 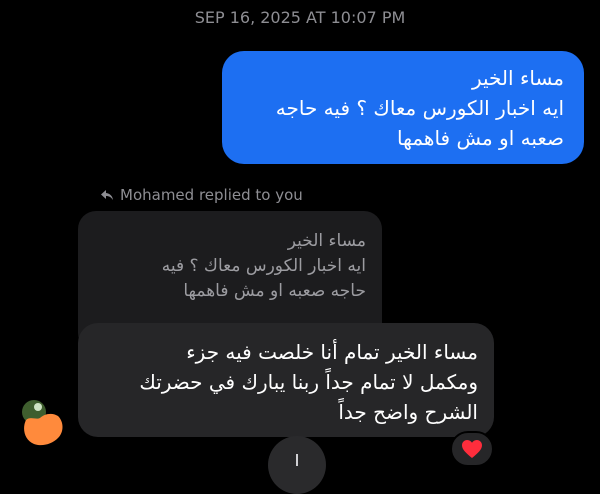 What do you see at coordinates (274, 291) in the screenshot?
I see `quoted-message-line: حاجه صعبه او مش فاهمها` at bounding box center [274, 291].